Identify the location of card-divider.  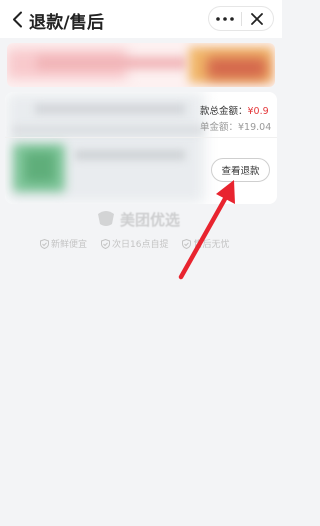
(141, 137).